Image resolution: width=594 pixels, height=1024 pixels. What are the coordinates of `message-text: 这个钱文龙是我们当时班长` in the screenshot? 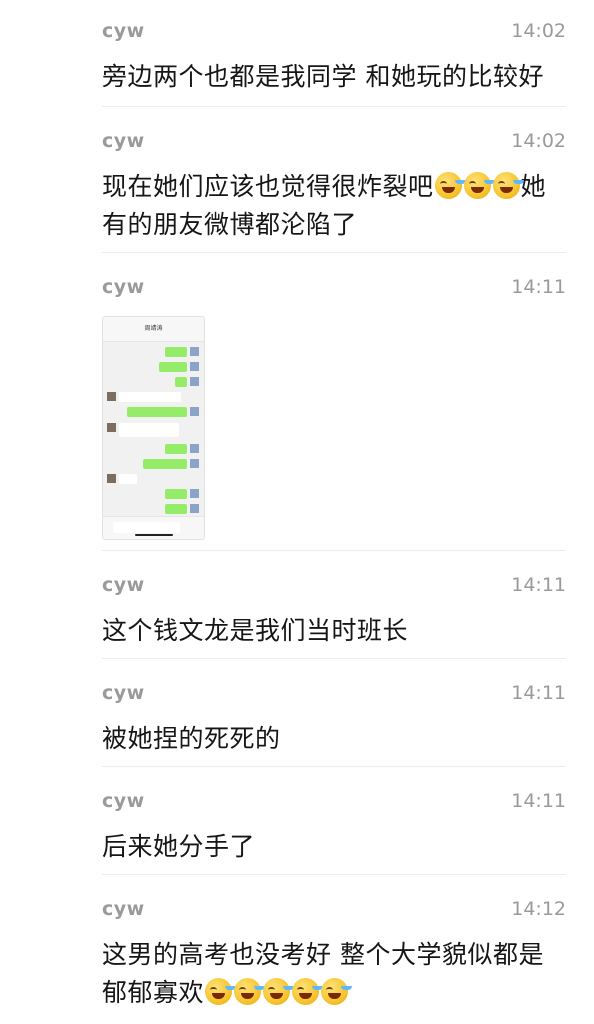 It's located at (255, 630).